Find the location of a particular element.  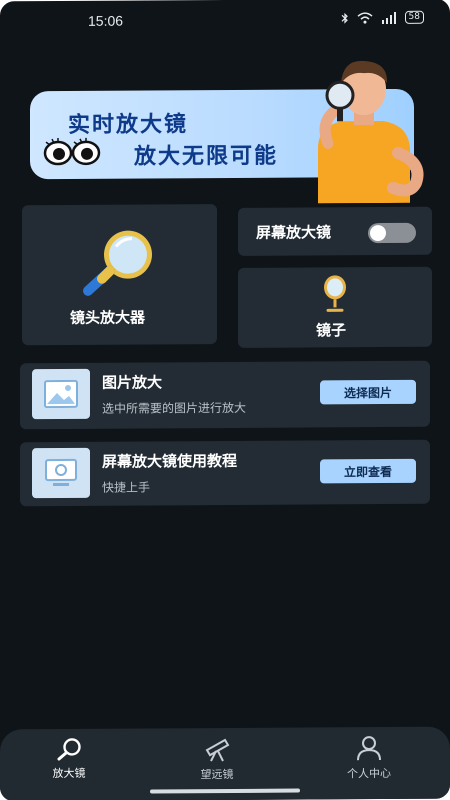

select-picture-button: 选择图片 is located at coordinates (368, 392).